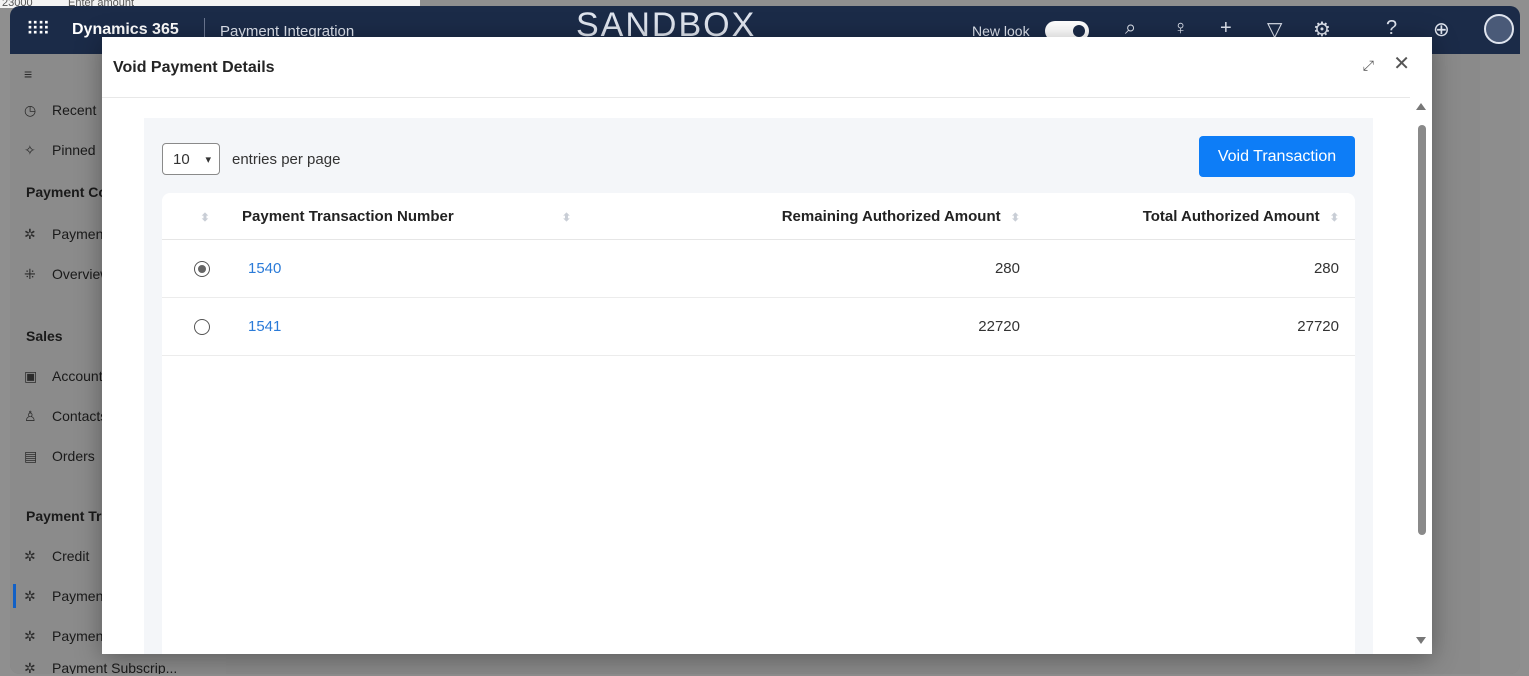 Image resolution: width=1529 pixels, height=676 pixels. I want to click on sidebar-menu-icon: ≡, so click(38, 74).